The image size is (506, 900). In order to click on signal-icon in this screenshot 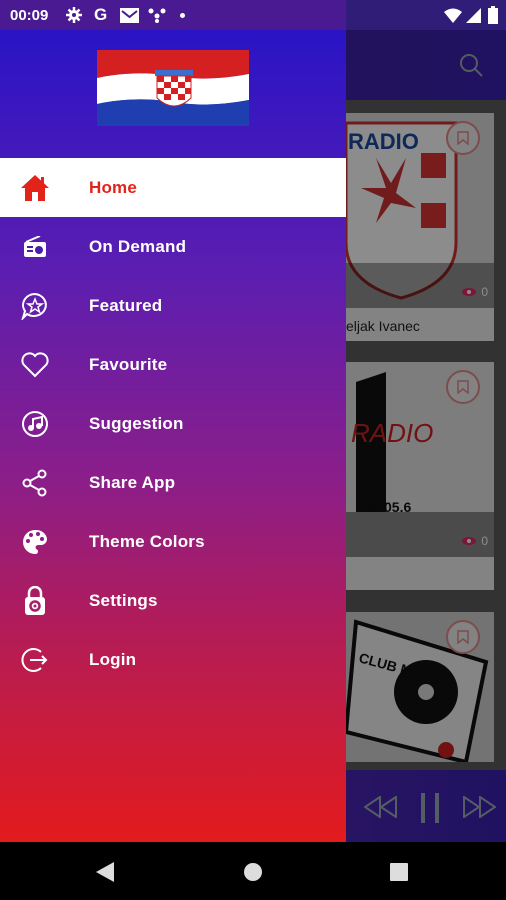, I will do `click(473, 15)`.